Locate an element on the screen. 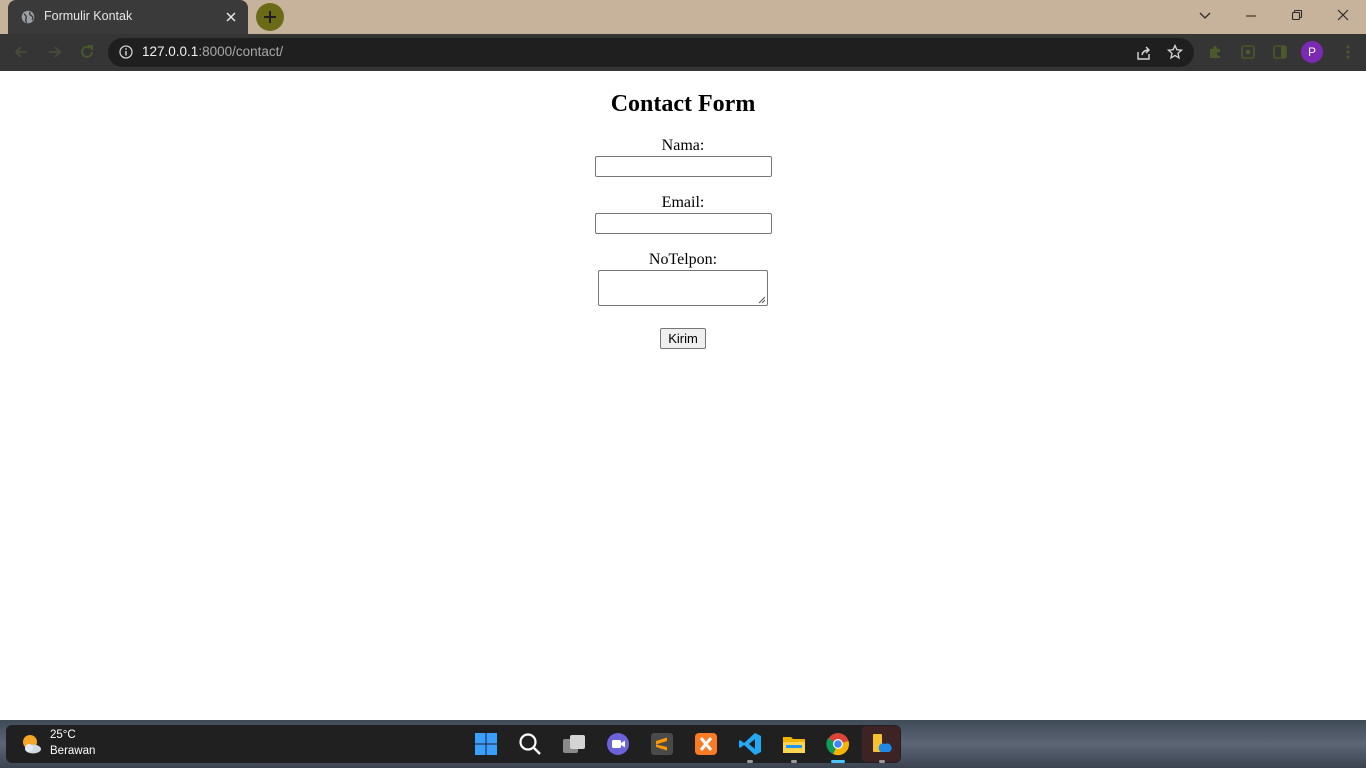  tab-title: Formulir Kontak is located at coordinates (88, 16).